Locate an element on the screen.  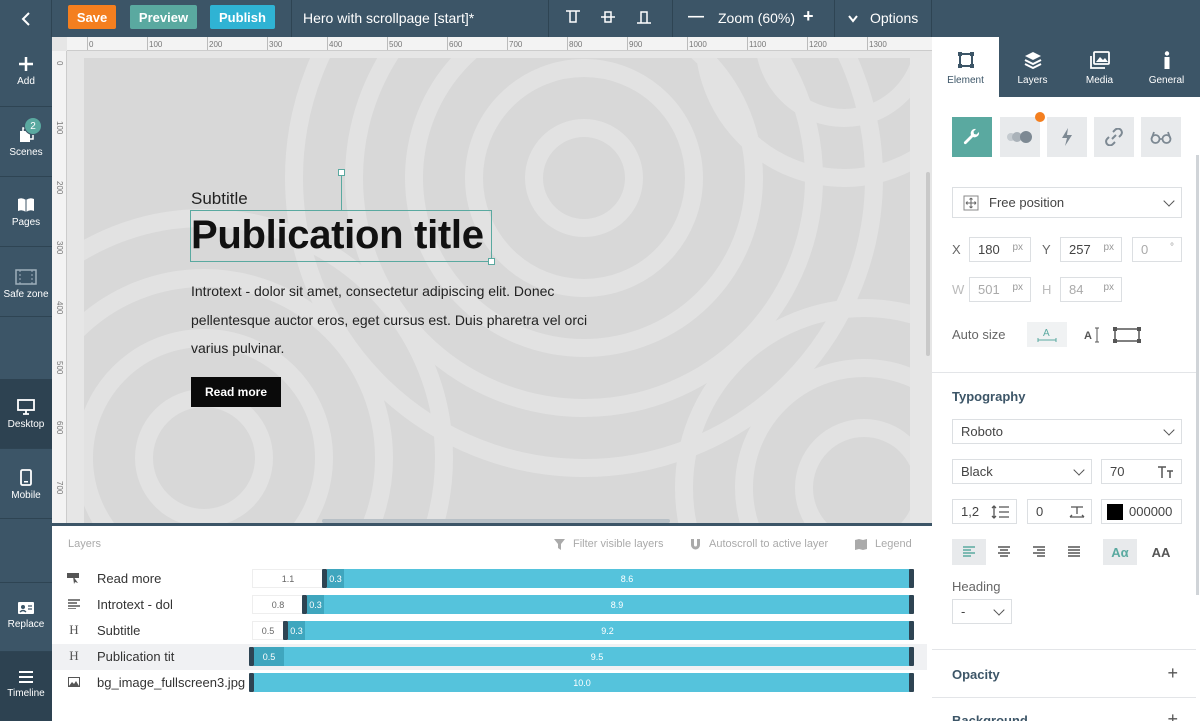
timeline-row: bg_image_fullscreen3.jpg 10.0 is located at coordinates (489, 683).